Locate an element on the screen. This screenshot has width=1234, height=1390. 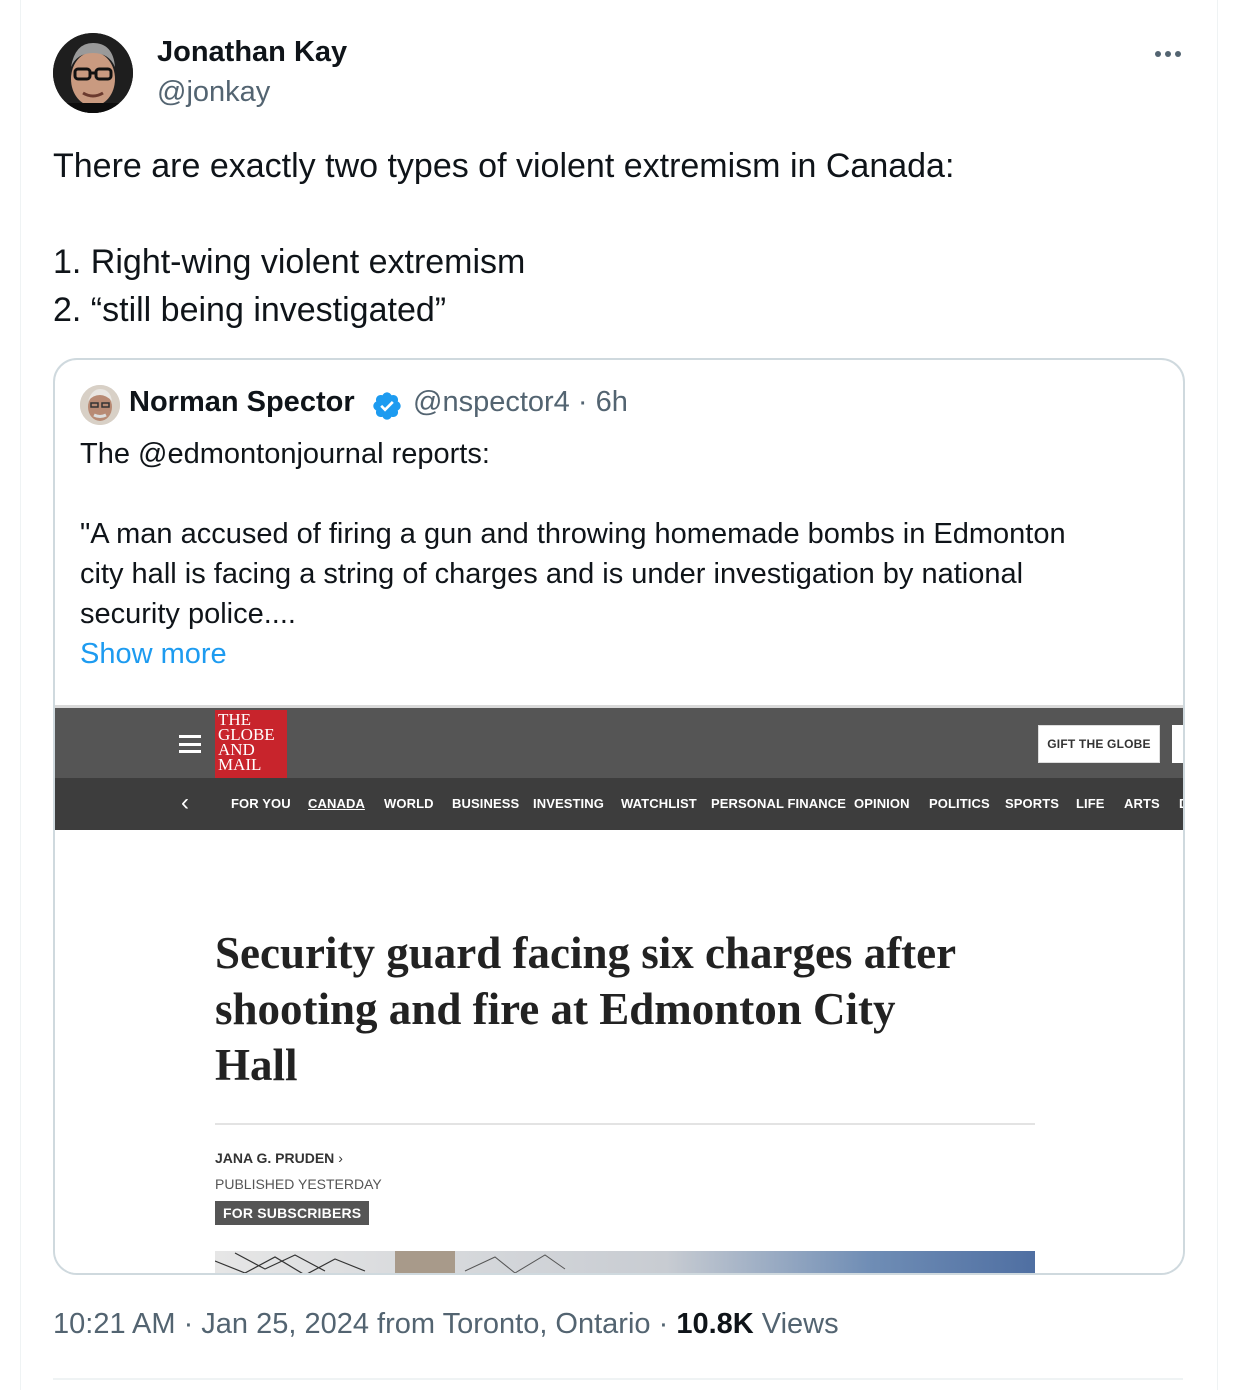
article-byline: JANA G. PRUDEN › is located at coordinates (279, 1158).